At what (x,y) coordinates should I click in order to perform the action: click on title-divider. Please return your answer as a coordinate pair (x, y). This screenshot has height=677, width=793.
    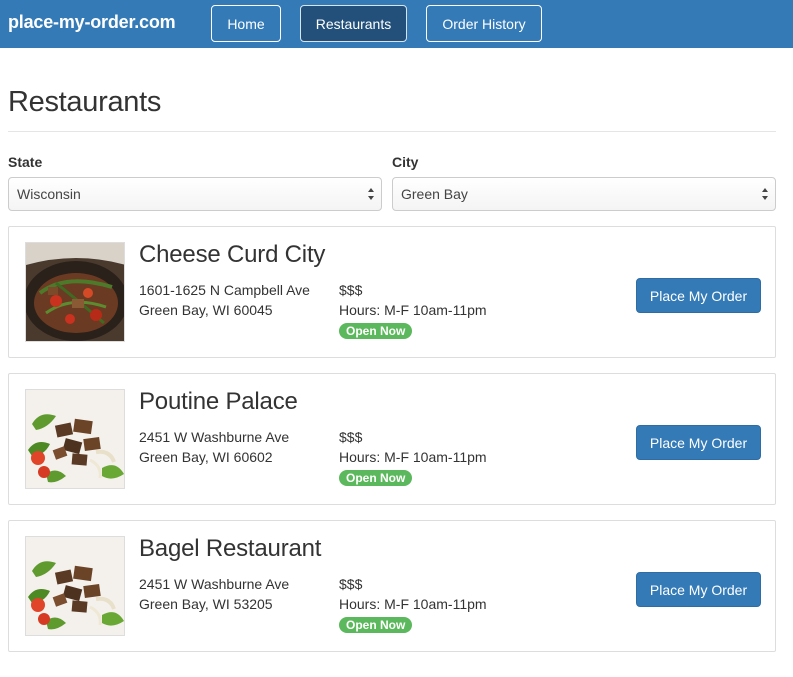
    Looking at the image, I should click on (392, 131).